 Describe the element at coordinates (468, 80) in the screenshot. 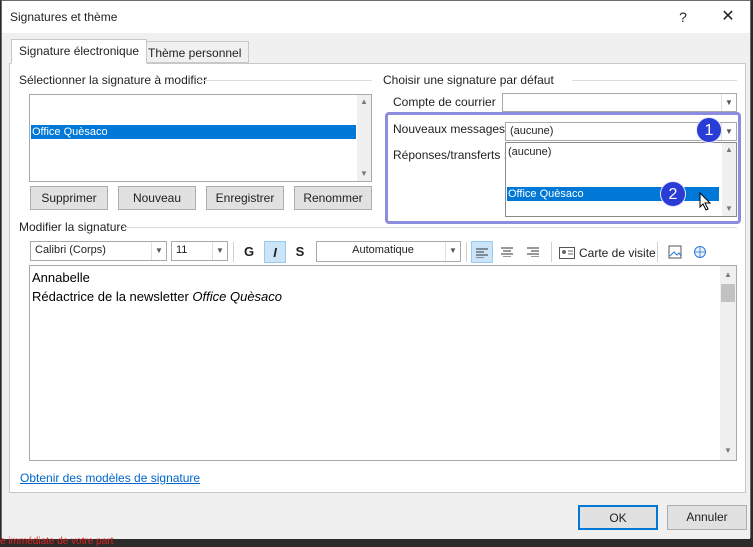

I see `default-signature-label: Choisir une signature par défaut` at that location.